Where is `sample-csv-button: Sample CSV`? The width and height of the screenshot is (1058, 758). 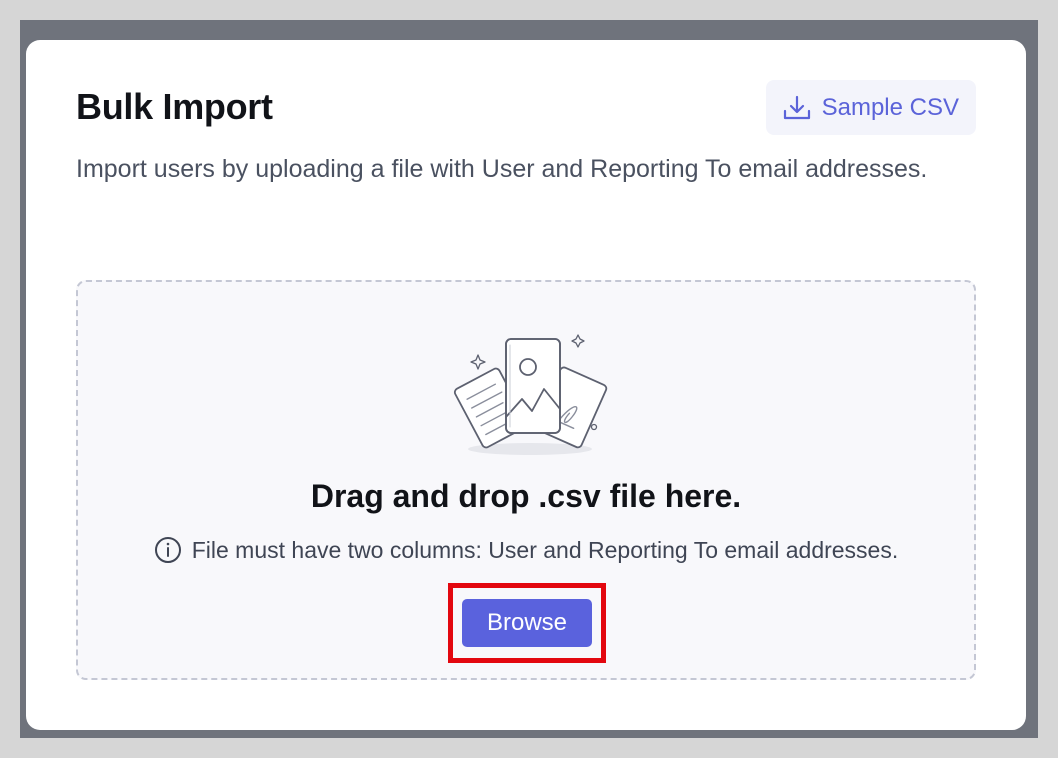
sample-csv-button: Sample CSV is located at coordinates (870, 107).